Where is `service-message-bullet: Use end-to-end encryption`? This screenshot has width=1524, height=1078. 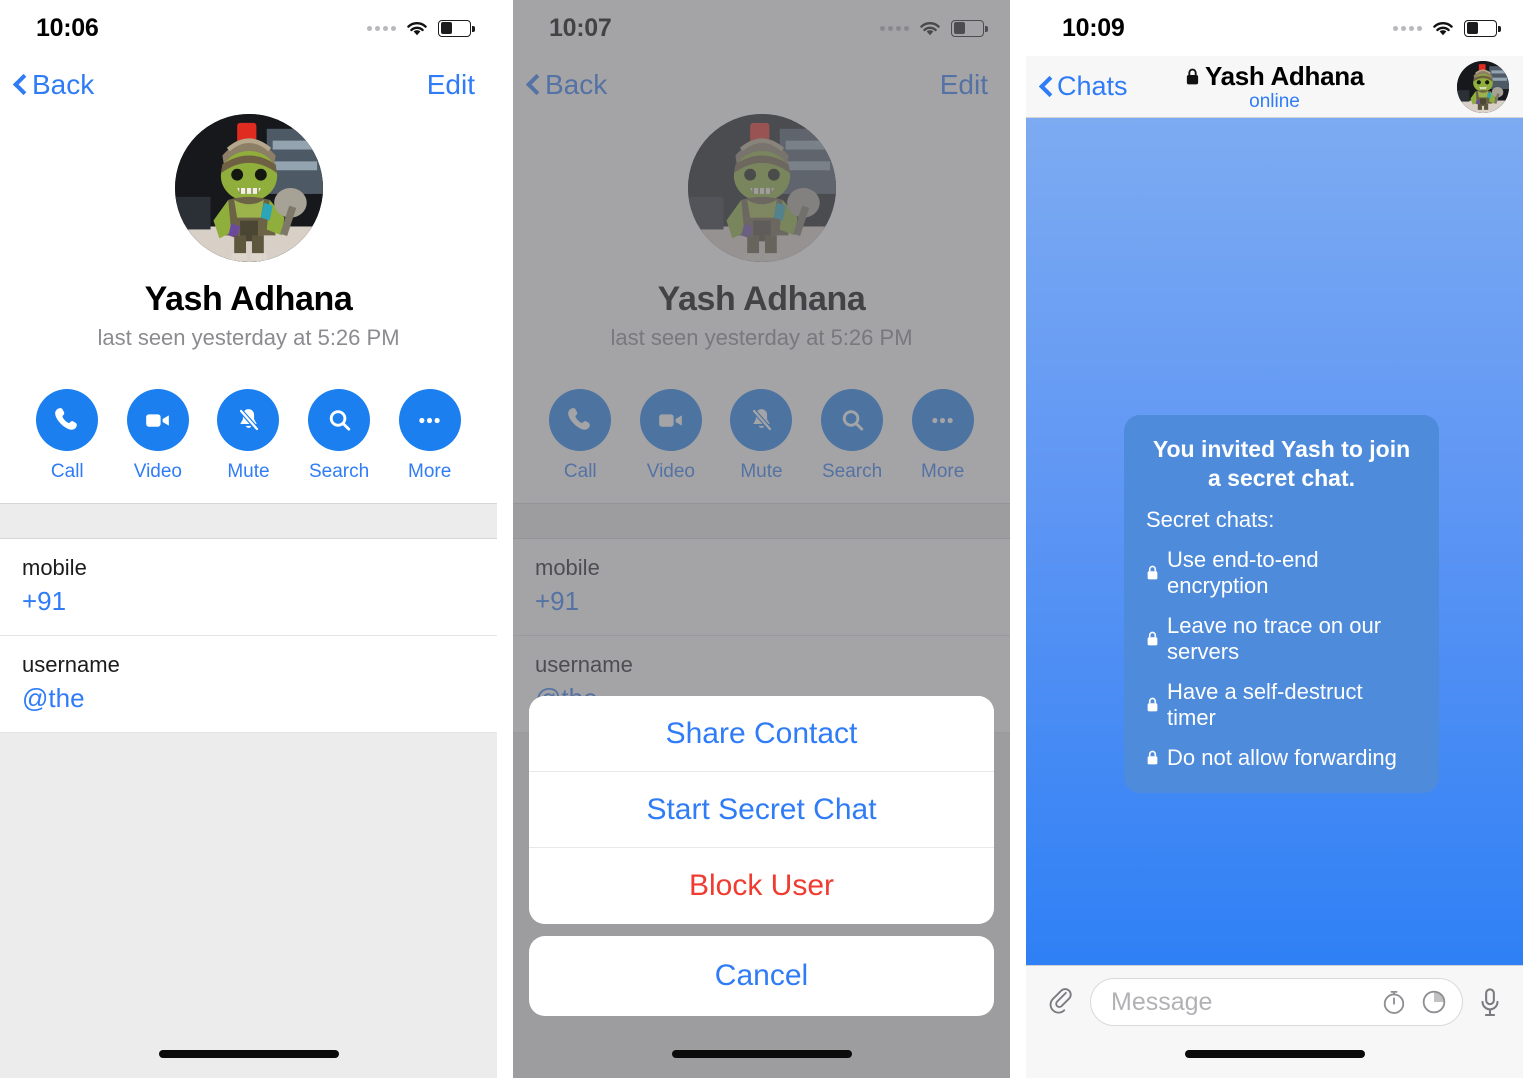
service-message-bullet: Use end-to-end encryption is located at coordinates (1281, 573).